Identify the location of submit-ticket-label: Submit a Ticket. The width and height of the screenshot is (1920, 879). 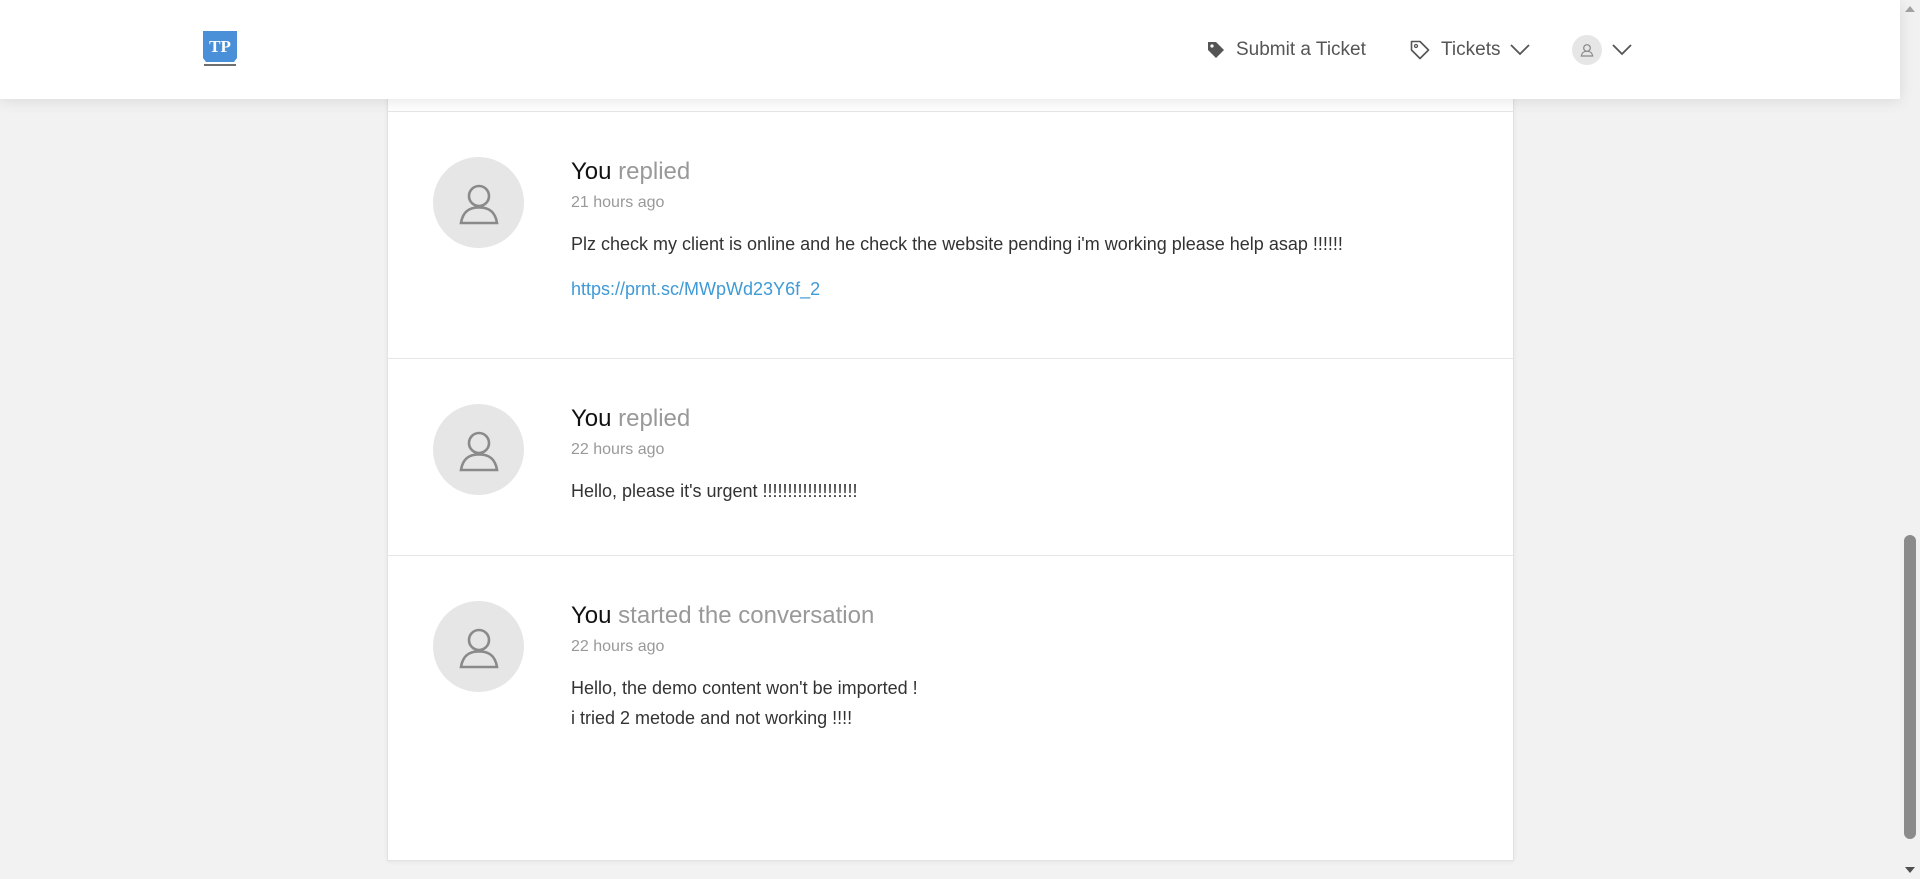
(1301, 49).